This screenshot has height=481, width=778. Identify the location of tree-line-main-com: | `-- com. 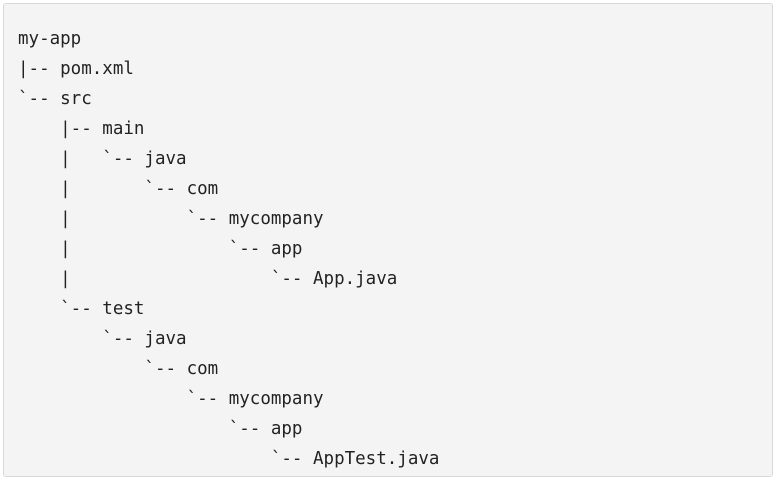
(118, 189).